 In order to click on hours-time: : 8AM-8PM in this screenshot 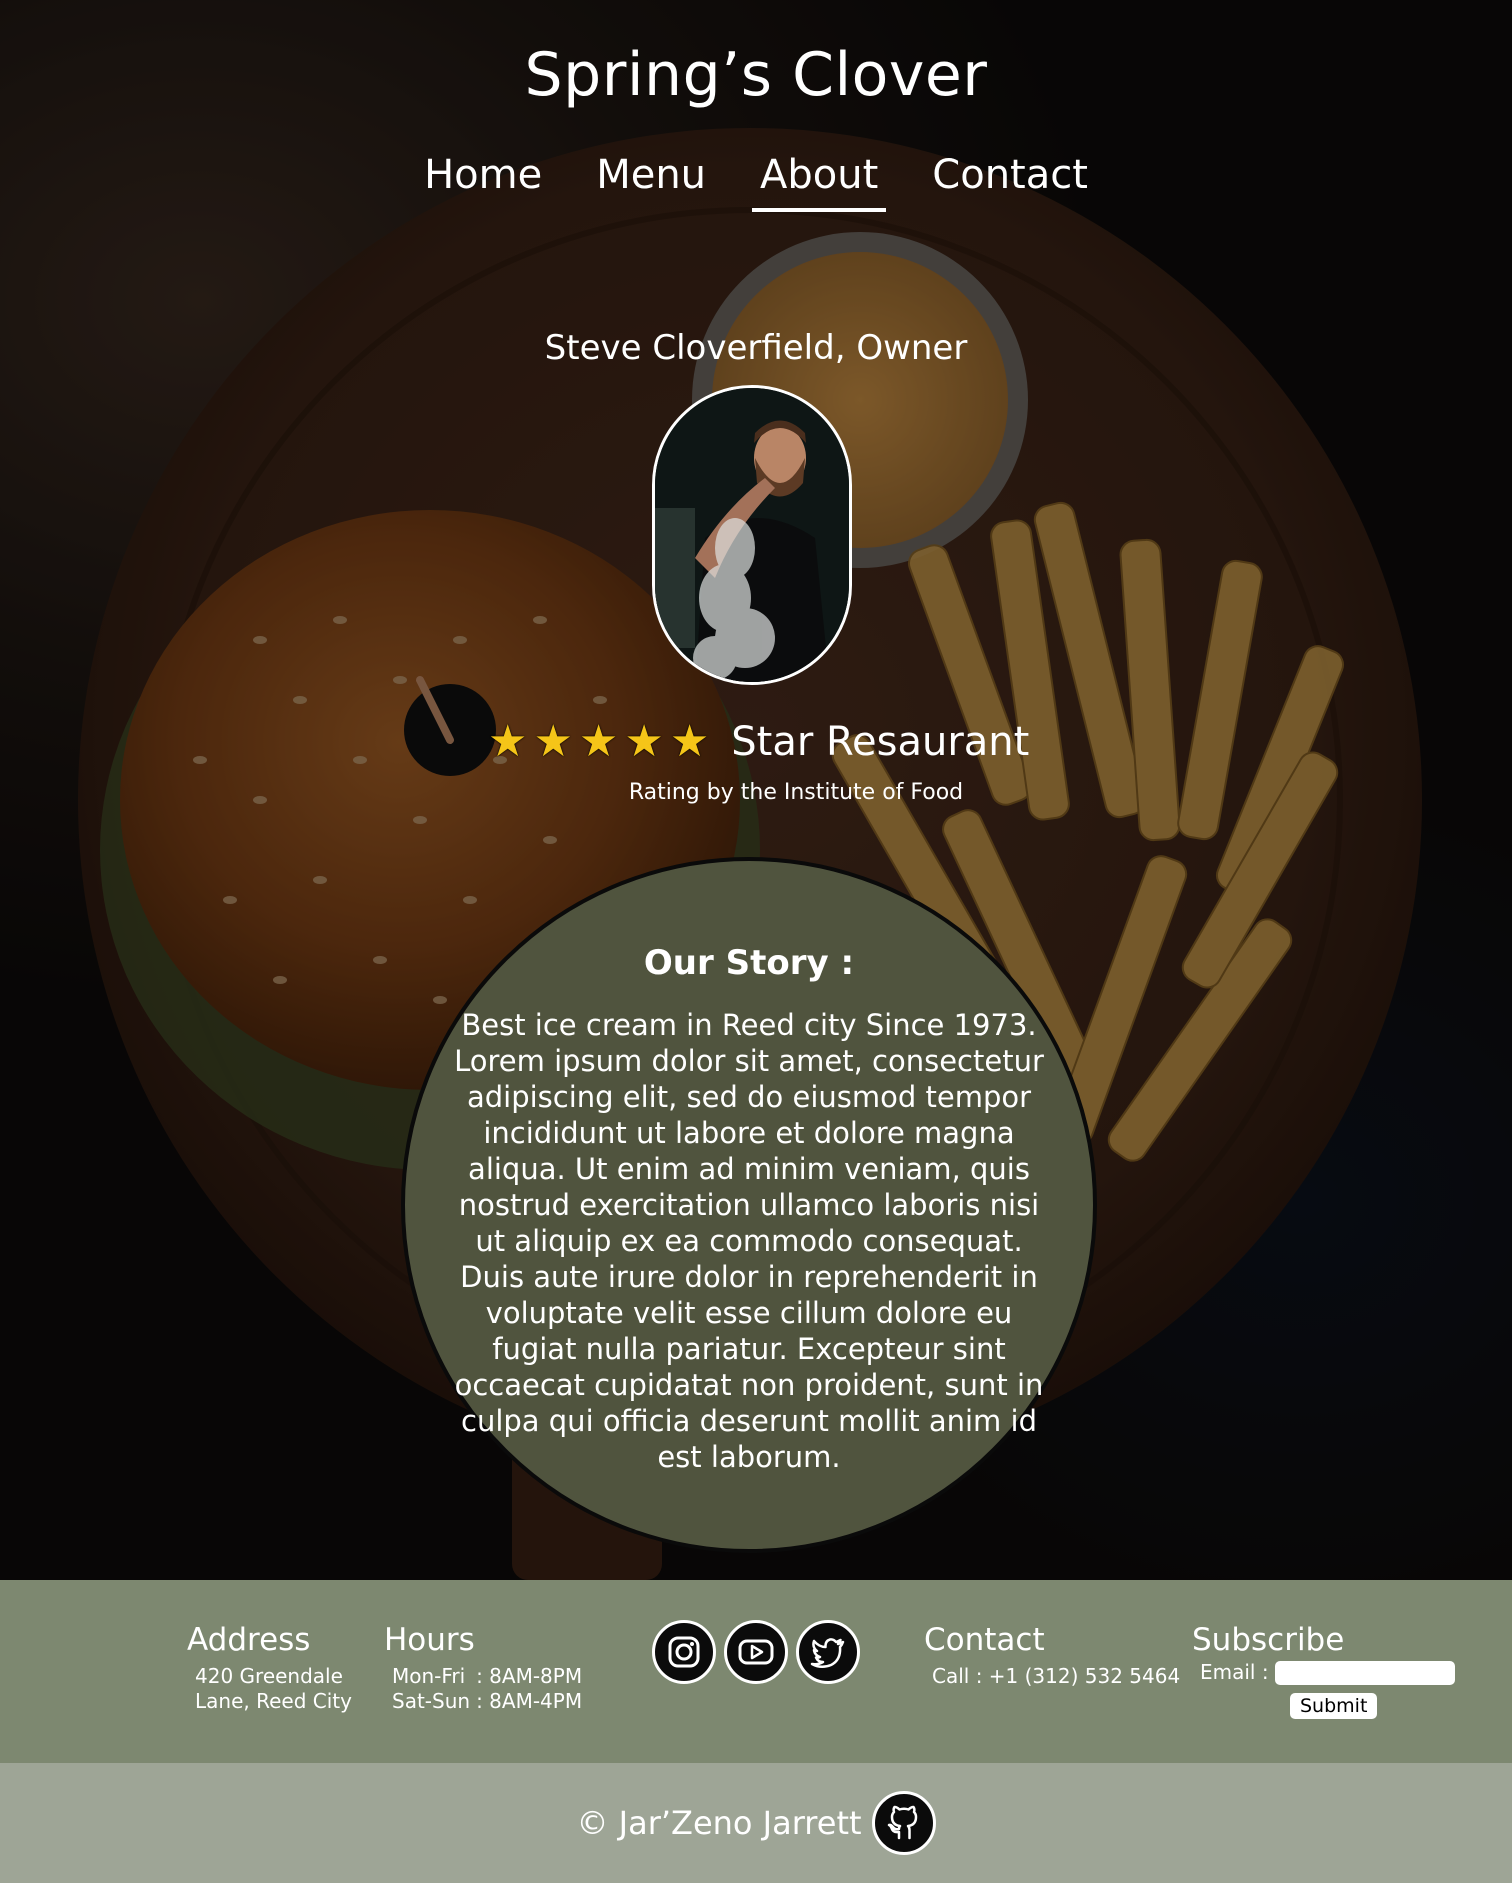, I will do `click(529, 1676)`.